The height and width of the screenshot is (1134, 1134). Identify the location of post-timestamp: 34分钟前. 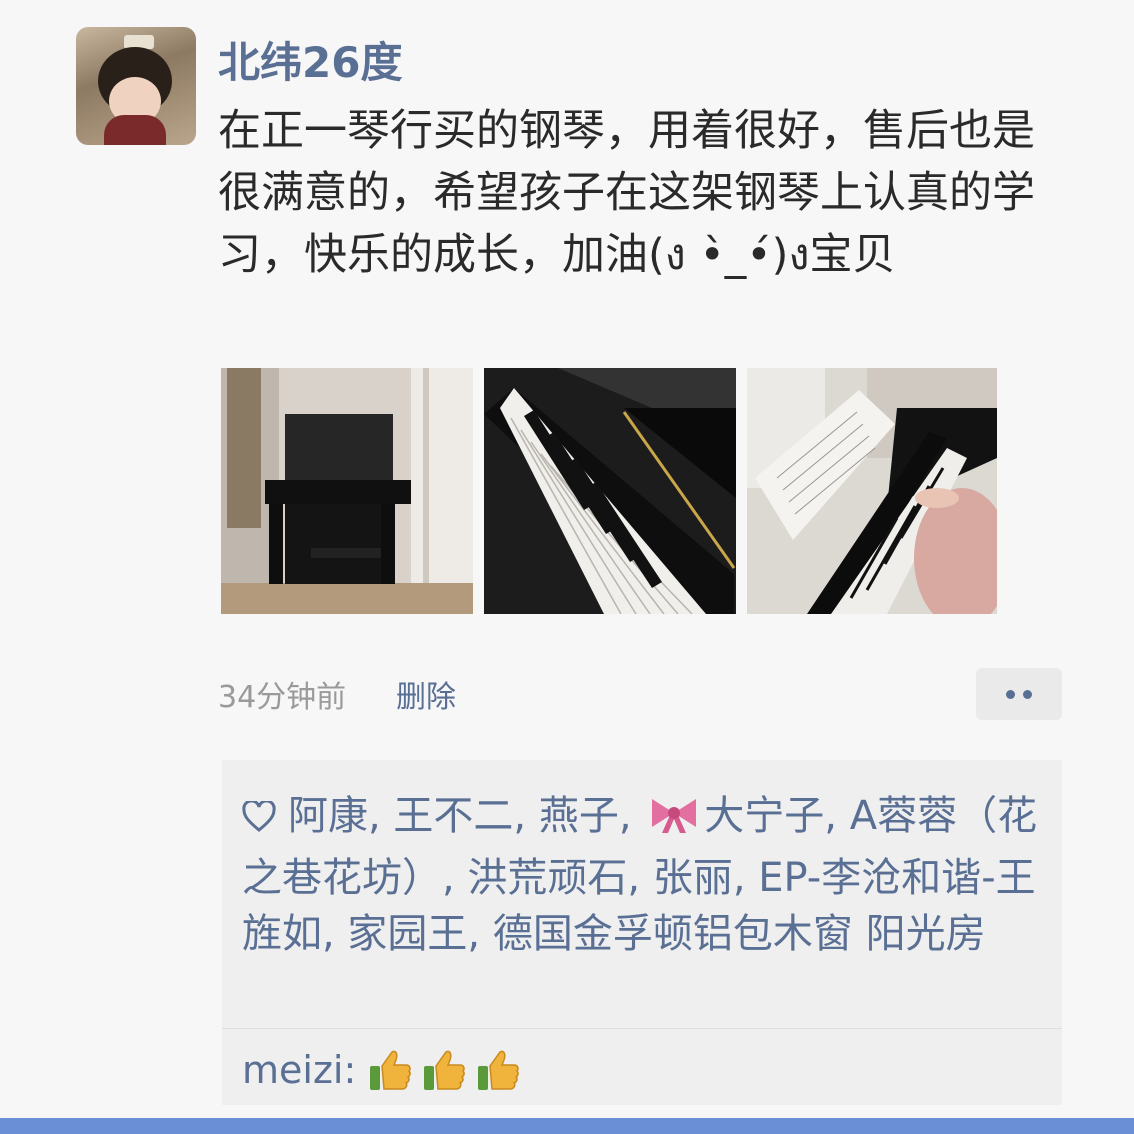
(282, 697).